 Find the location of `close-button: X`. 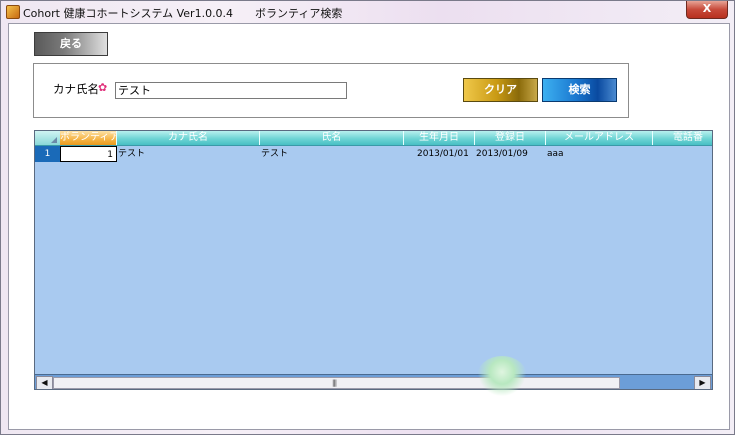

close-button: X is located at coordinates (707, 10).